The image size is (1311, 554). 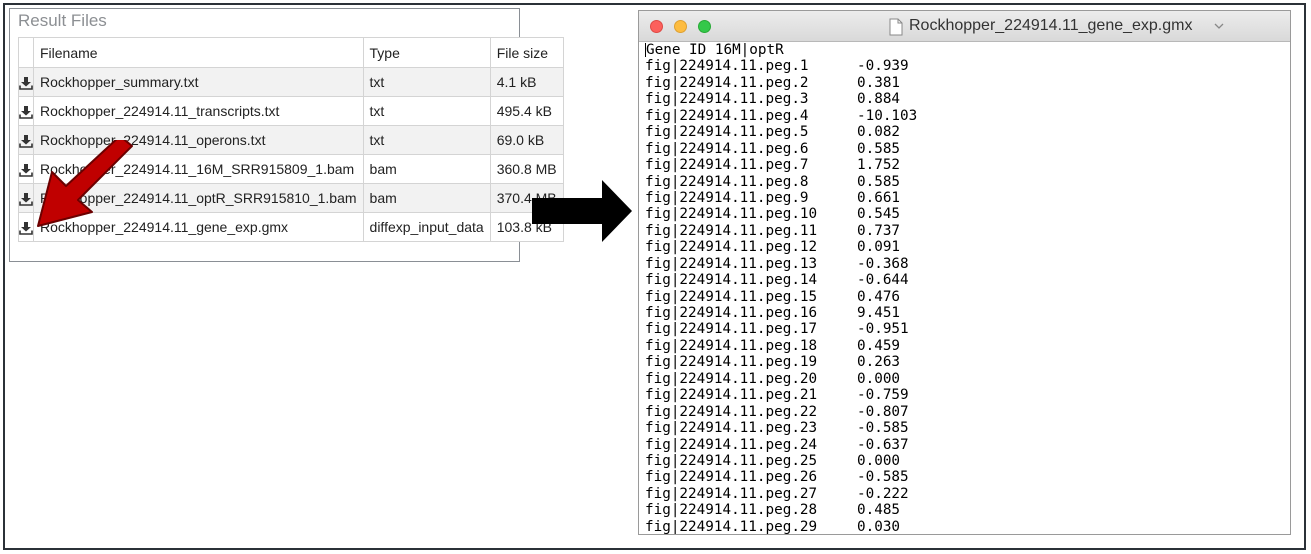 What do you see at coordinates (85, 183) in the screenshot?
I see `red-arrow-icon` at bounding box center [85, 183].